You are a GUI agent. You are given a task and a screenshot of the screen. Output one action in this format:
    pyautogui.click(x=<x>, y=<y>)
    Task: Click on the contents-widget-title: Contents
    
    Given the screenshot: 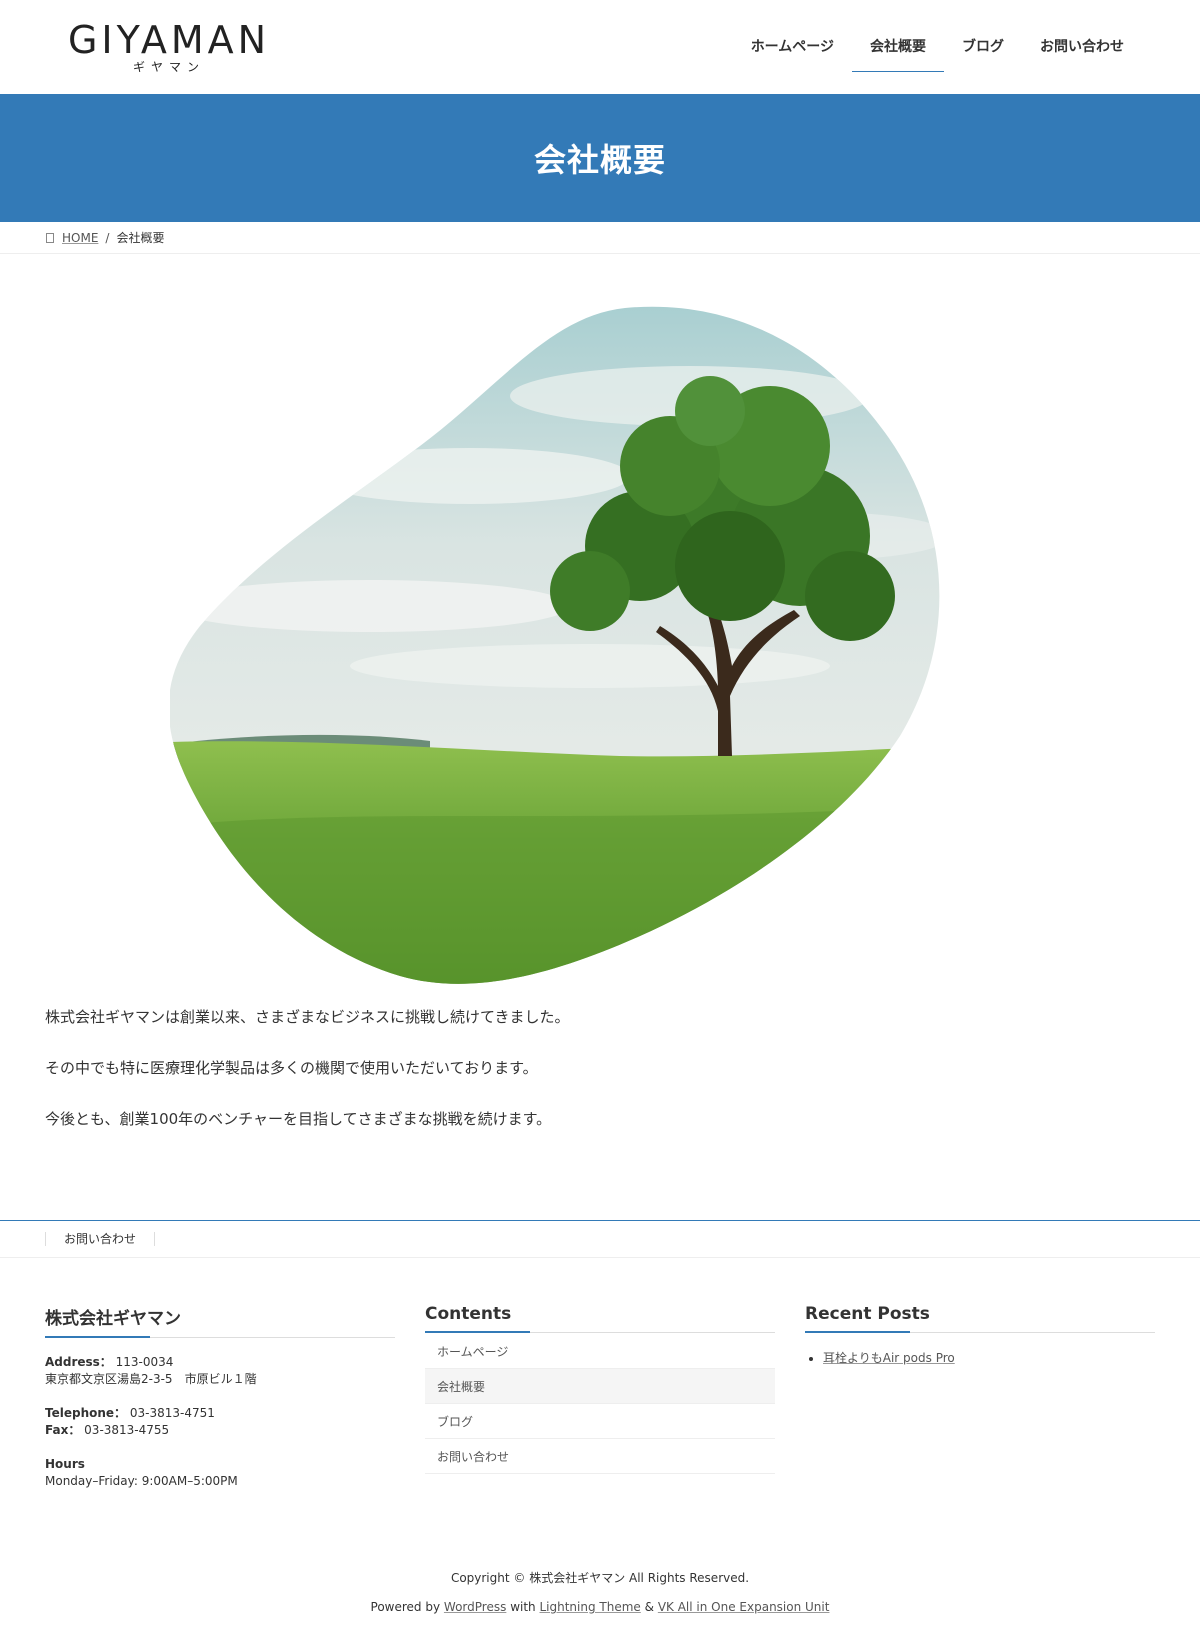 What is the action you would take?
    pyautogui.click(x=600, y=1318)
    